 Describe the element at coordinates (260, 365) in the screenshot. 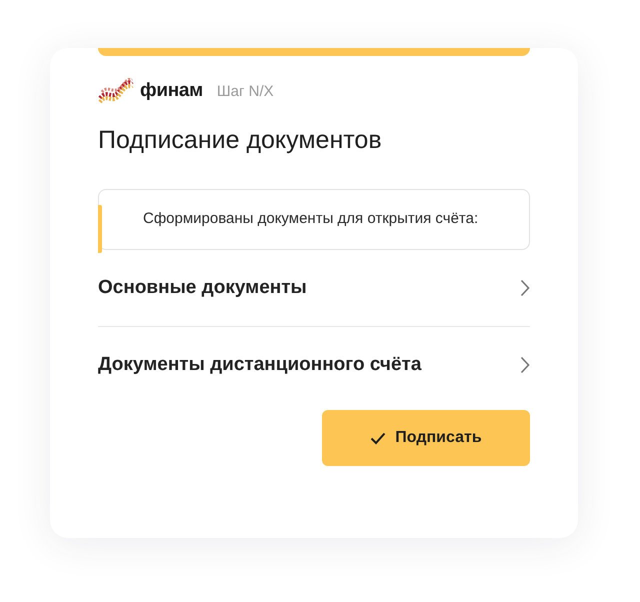

I see `document-group-link: Документы дистанционного счёта` at that location.